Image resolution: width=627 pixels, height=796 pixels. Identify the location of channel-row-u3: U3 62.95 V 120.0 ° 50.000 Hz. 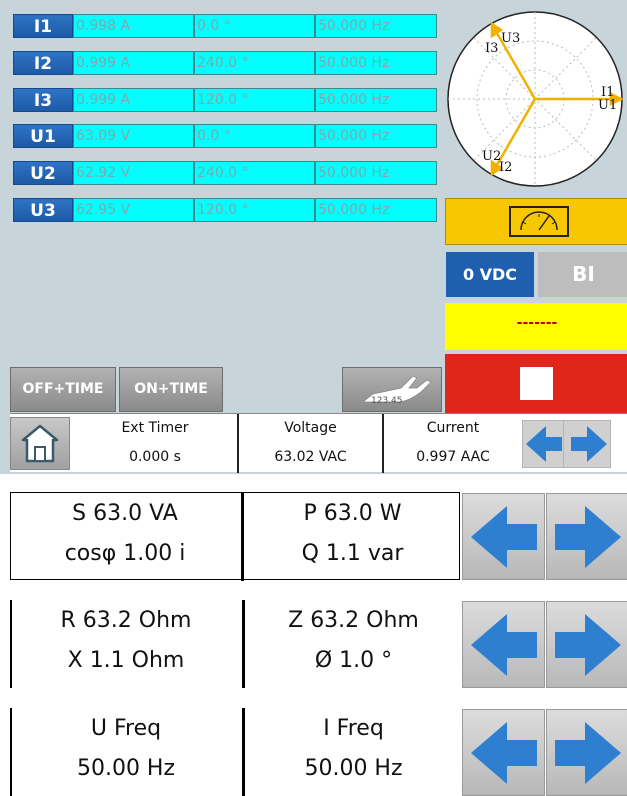
(225, 210).